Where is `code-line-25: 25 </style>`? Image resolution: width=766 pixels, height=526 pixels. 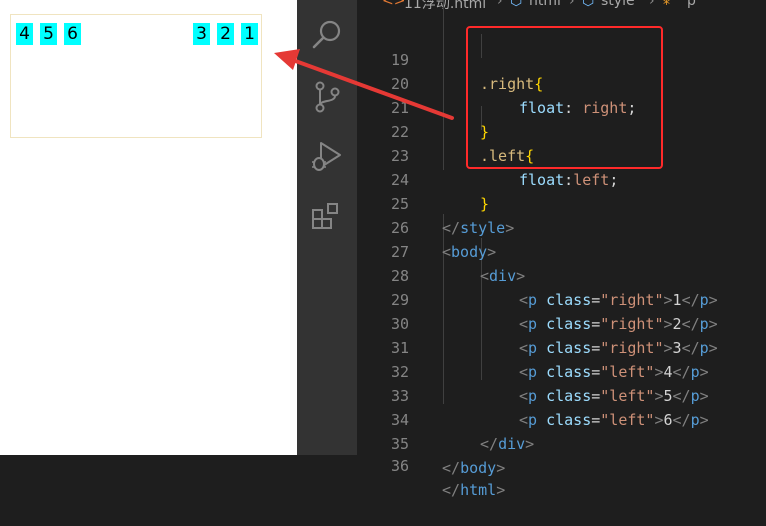
code-line-25: 25 </style> is located at coordinates (561, 202).